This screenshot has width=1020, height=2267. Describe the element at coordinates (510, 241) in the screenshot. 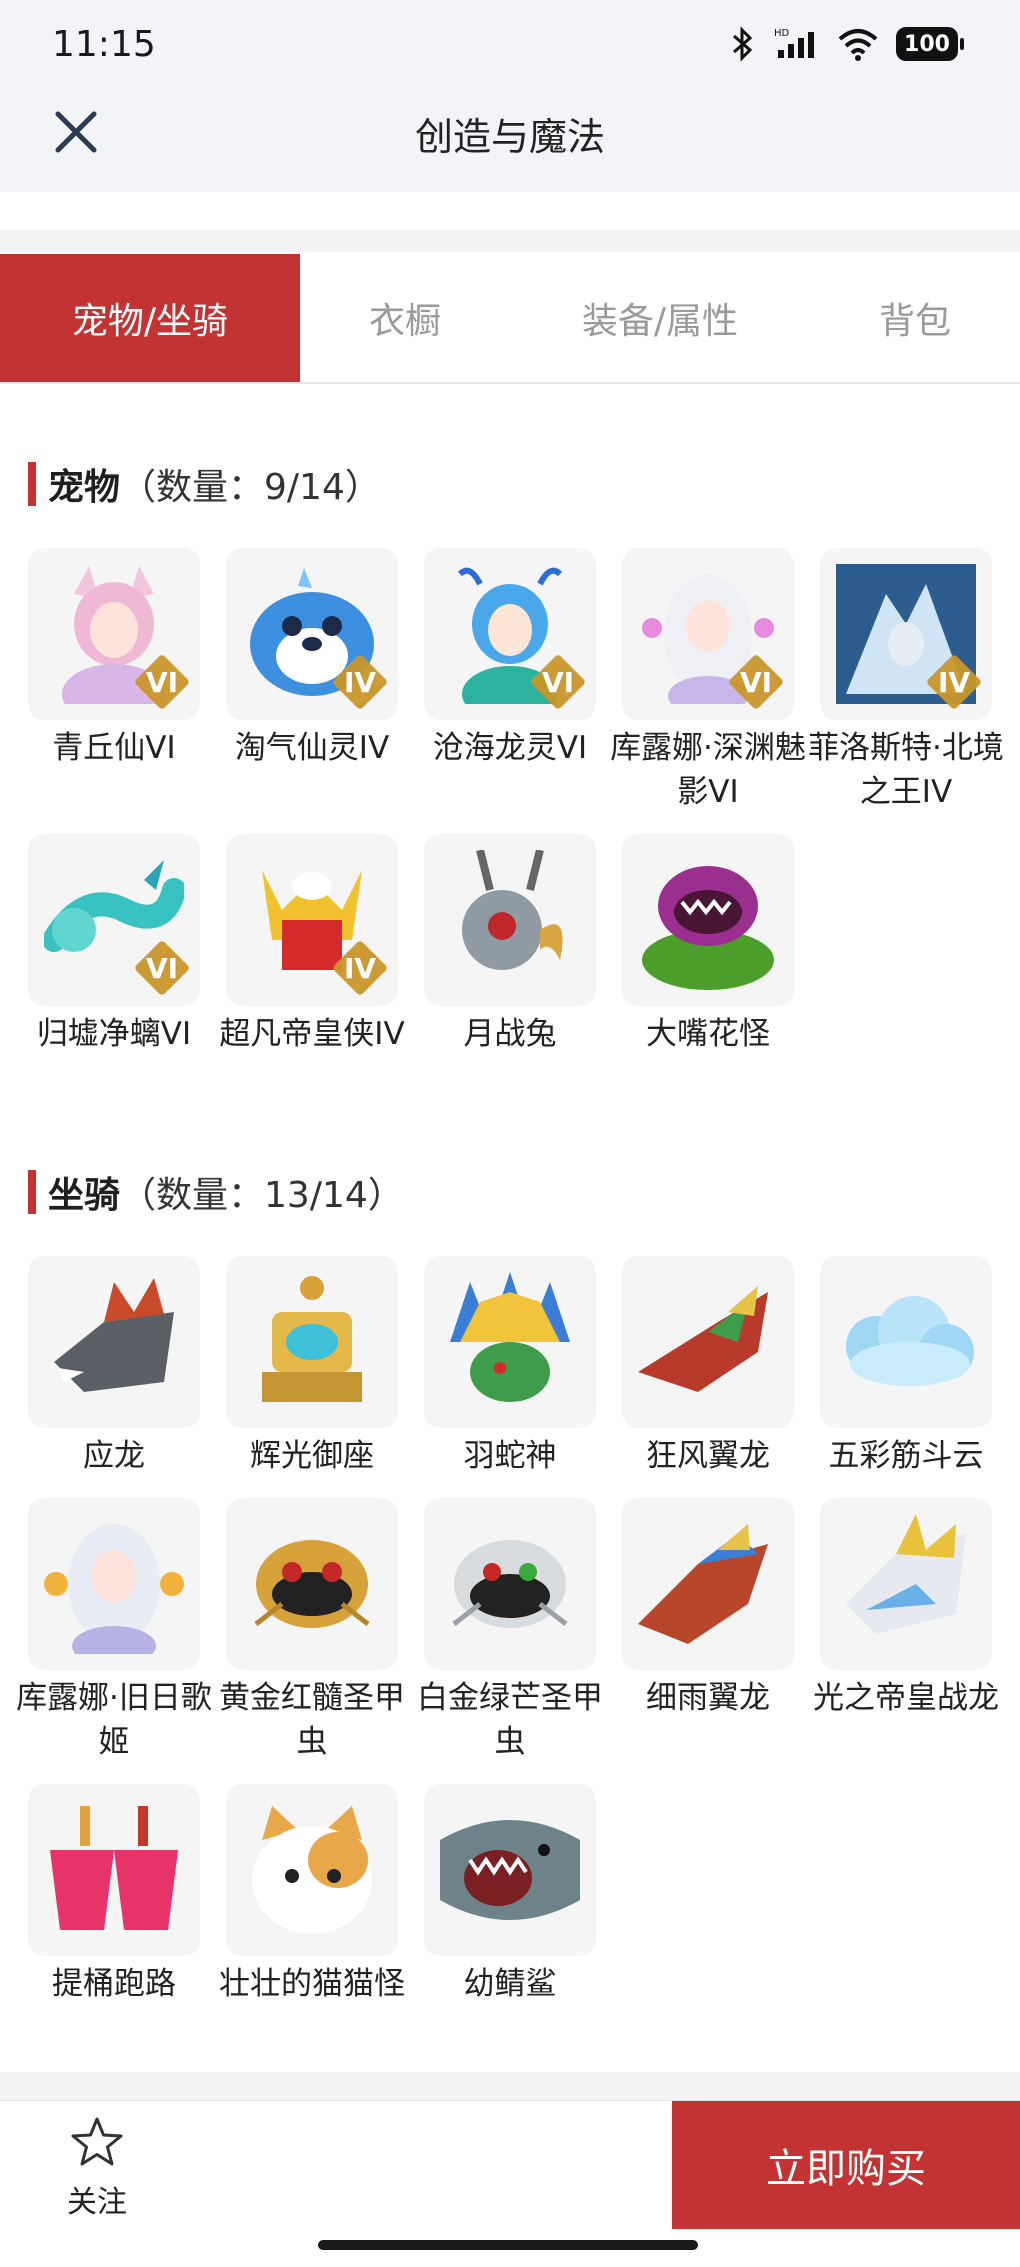

I see `divider-strip` at that location.